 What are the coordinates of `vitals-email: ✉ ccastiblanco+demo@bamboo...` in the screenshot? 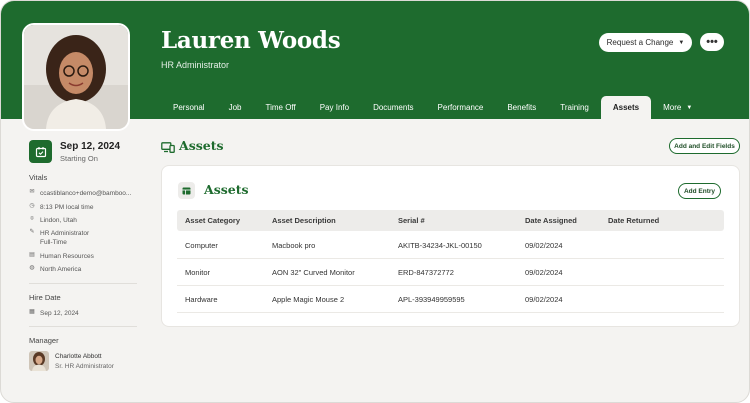 It's located at (80, 193).